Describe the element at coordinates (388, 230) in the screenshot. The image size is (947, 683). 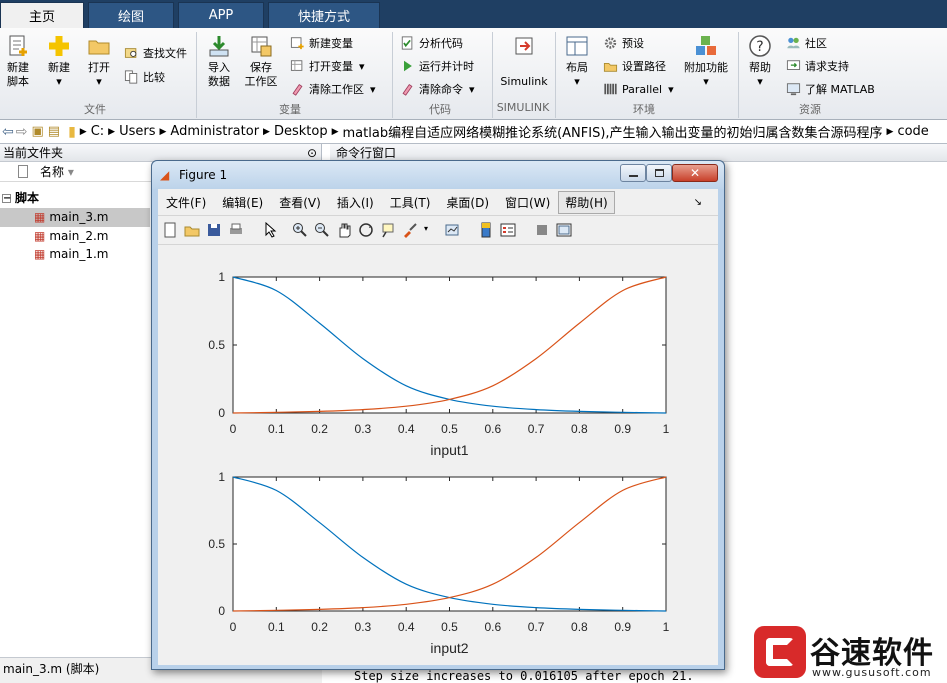
I see `data-cursor-icon` at that location.